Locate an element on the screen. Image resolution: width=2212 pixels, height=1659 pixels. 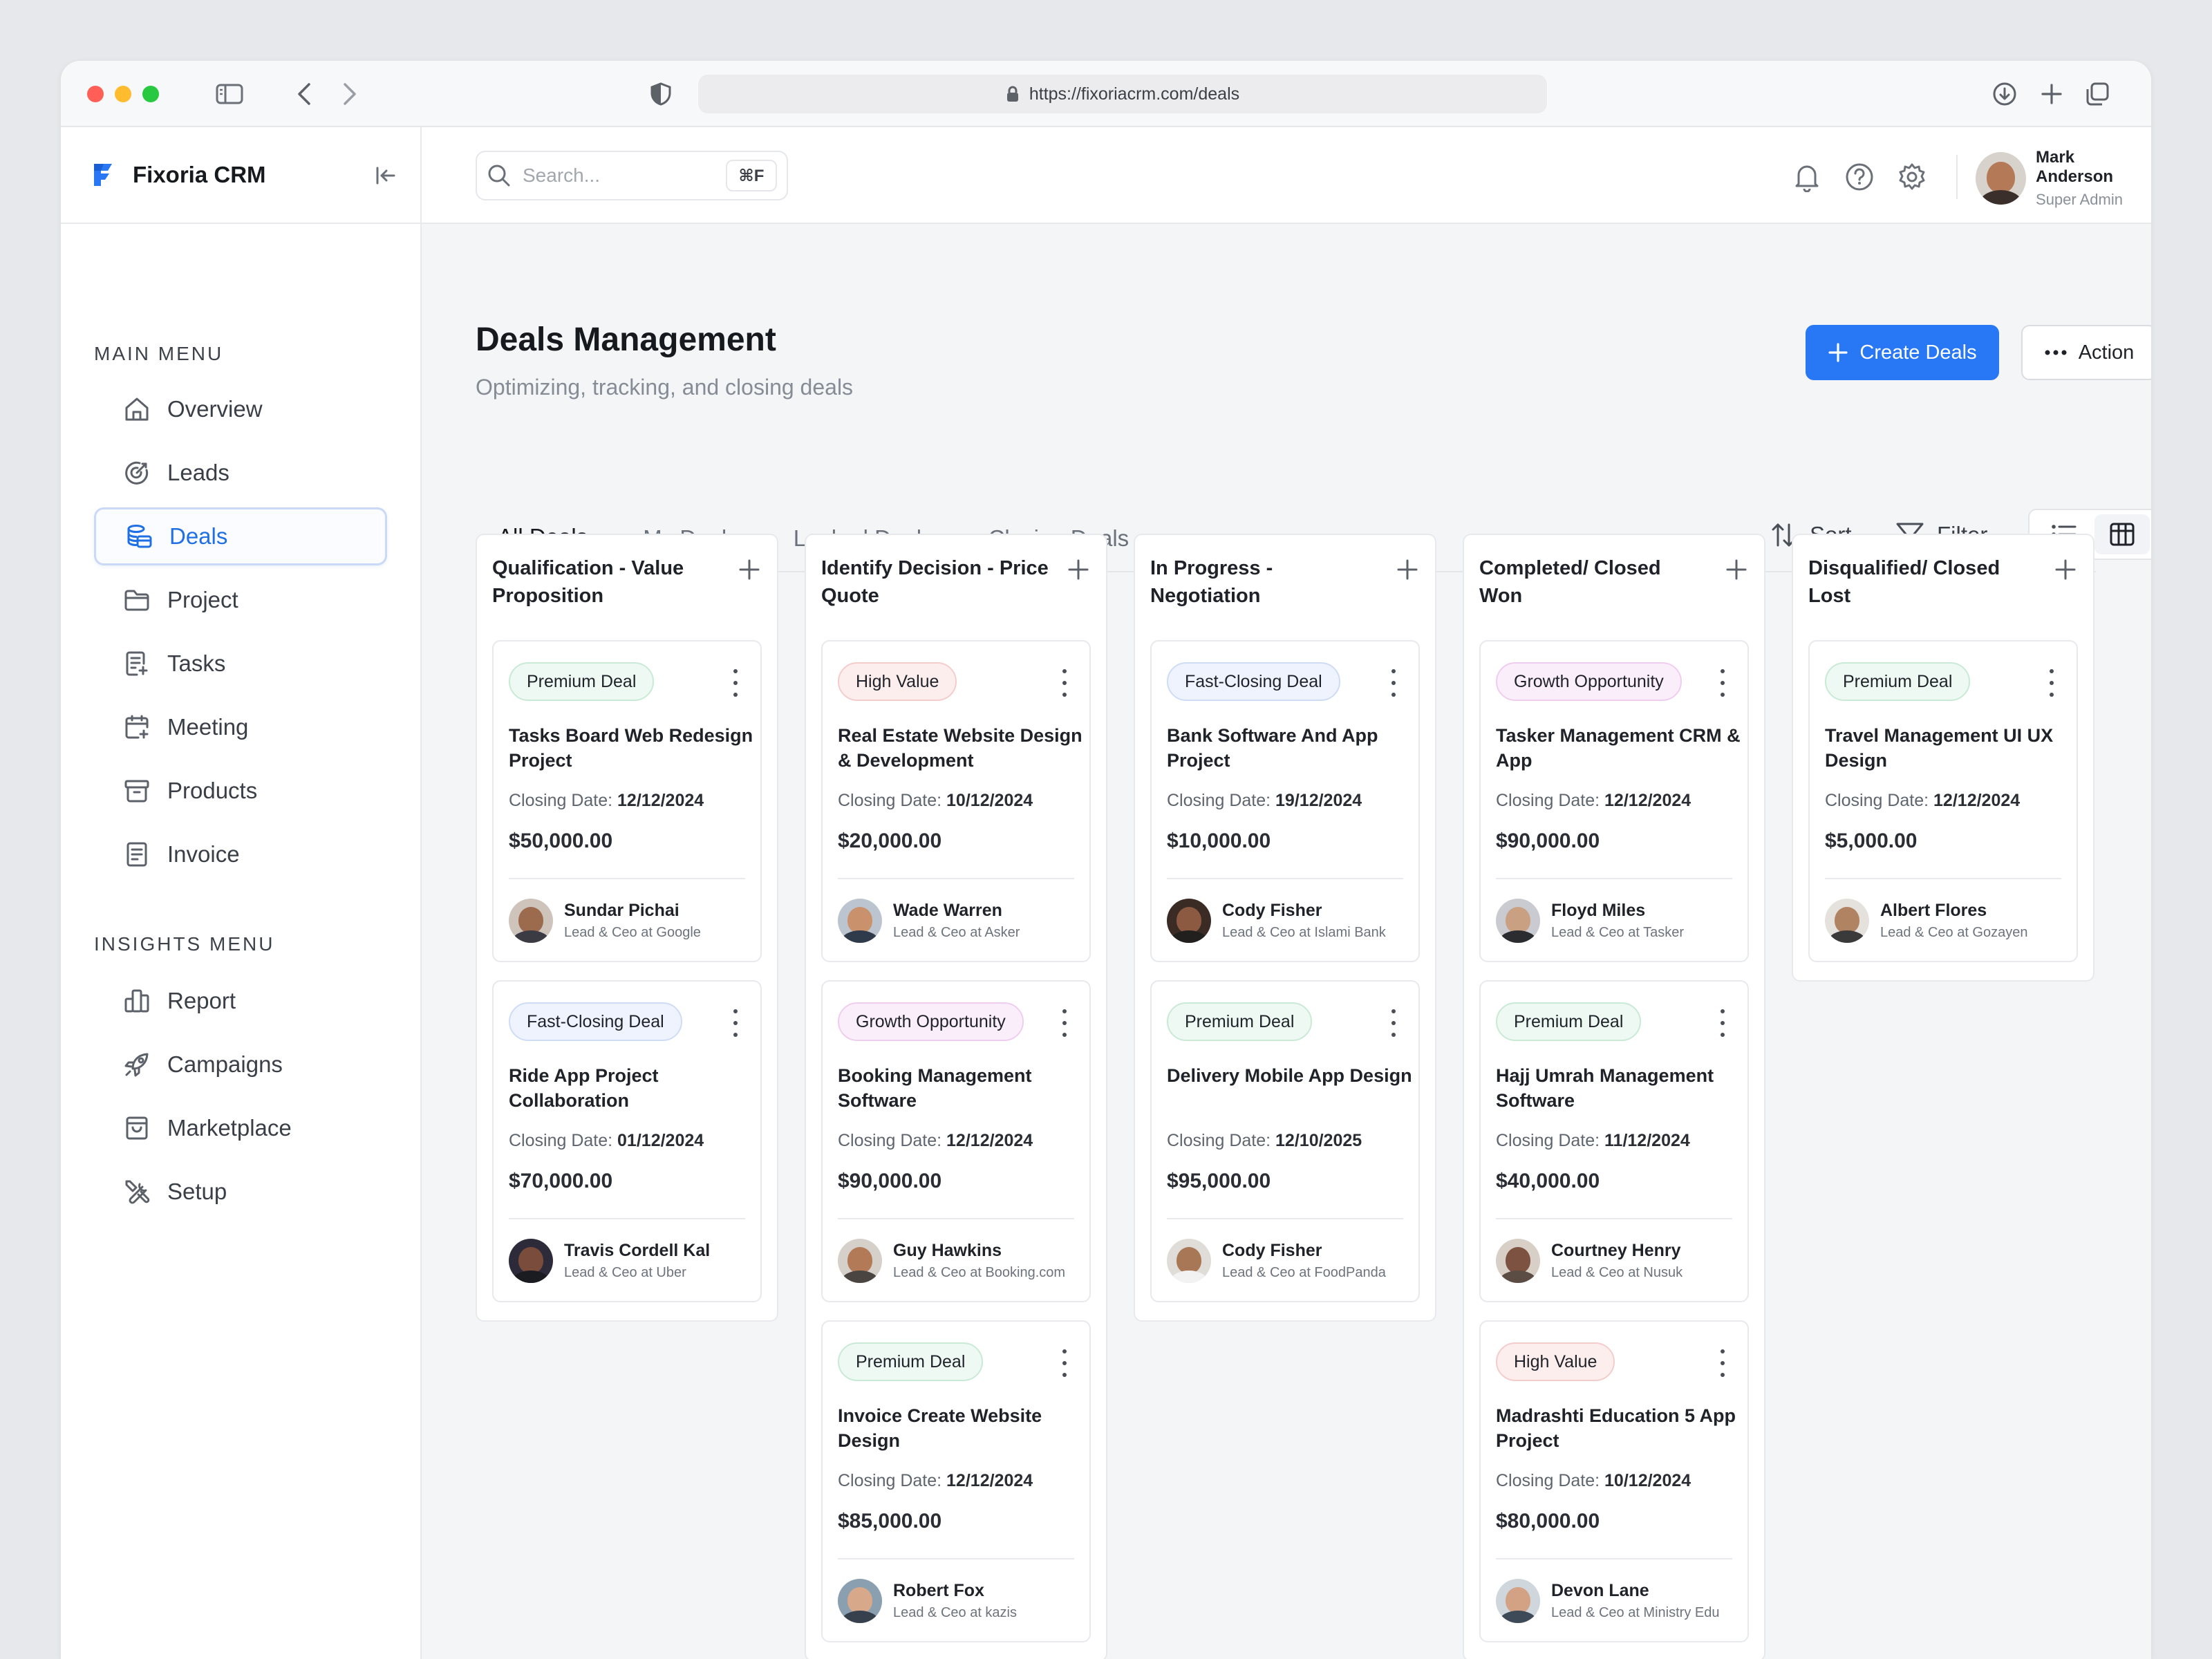
sidebar-item-deals: Deals is located at coordinates (240, 536).